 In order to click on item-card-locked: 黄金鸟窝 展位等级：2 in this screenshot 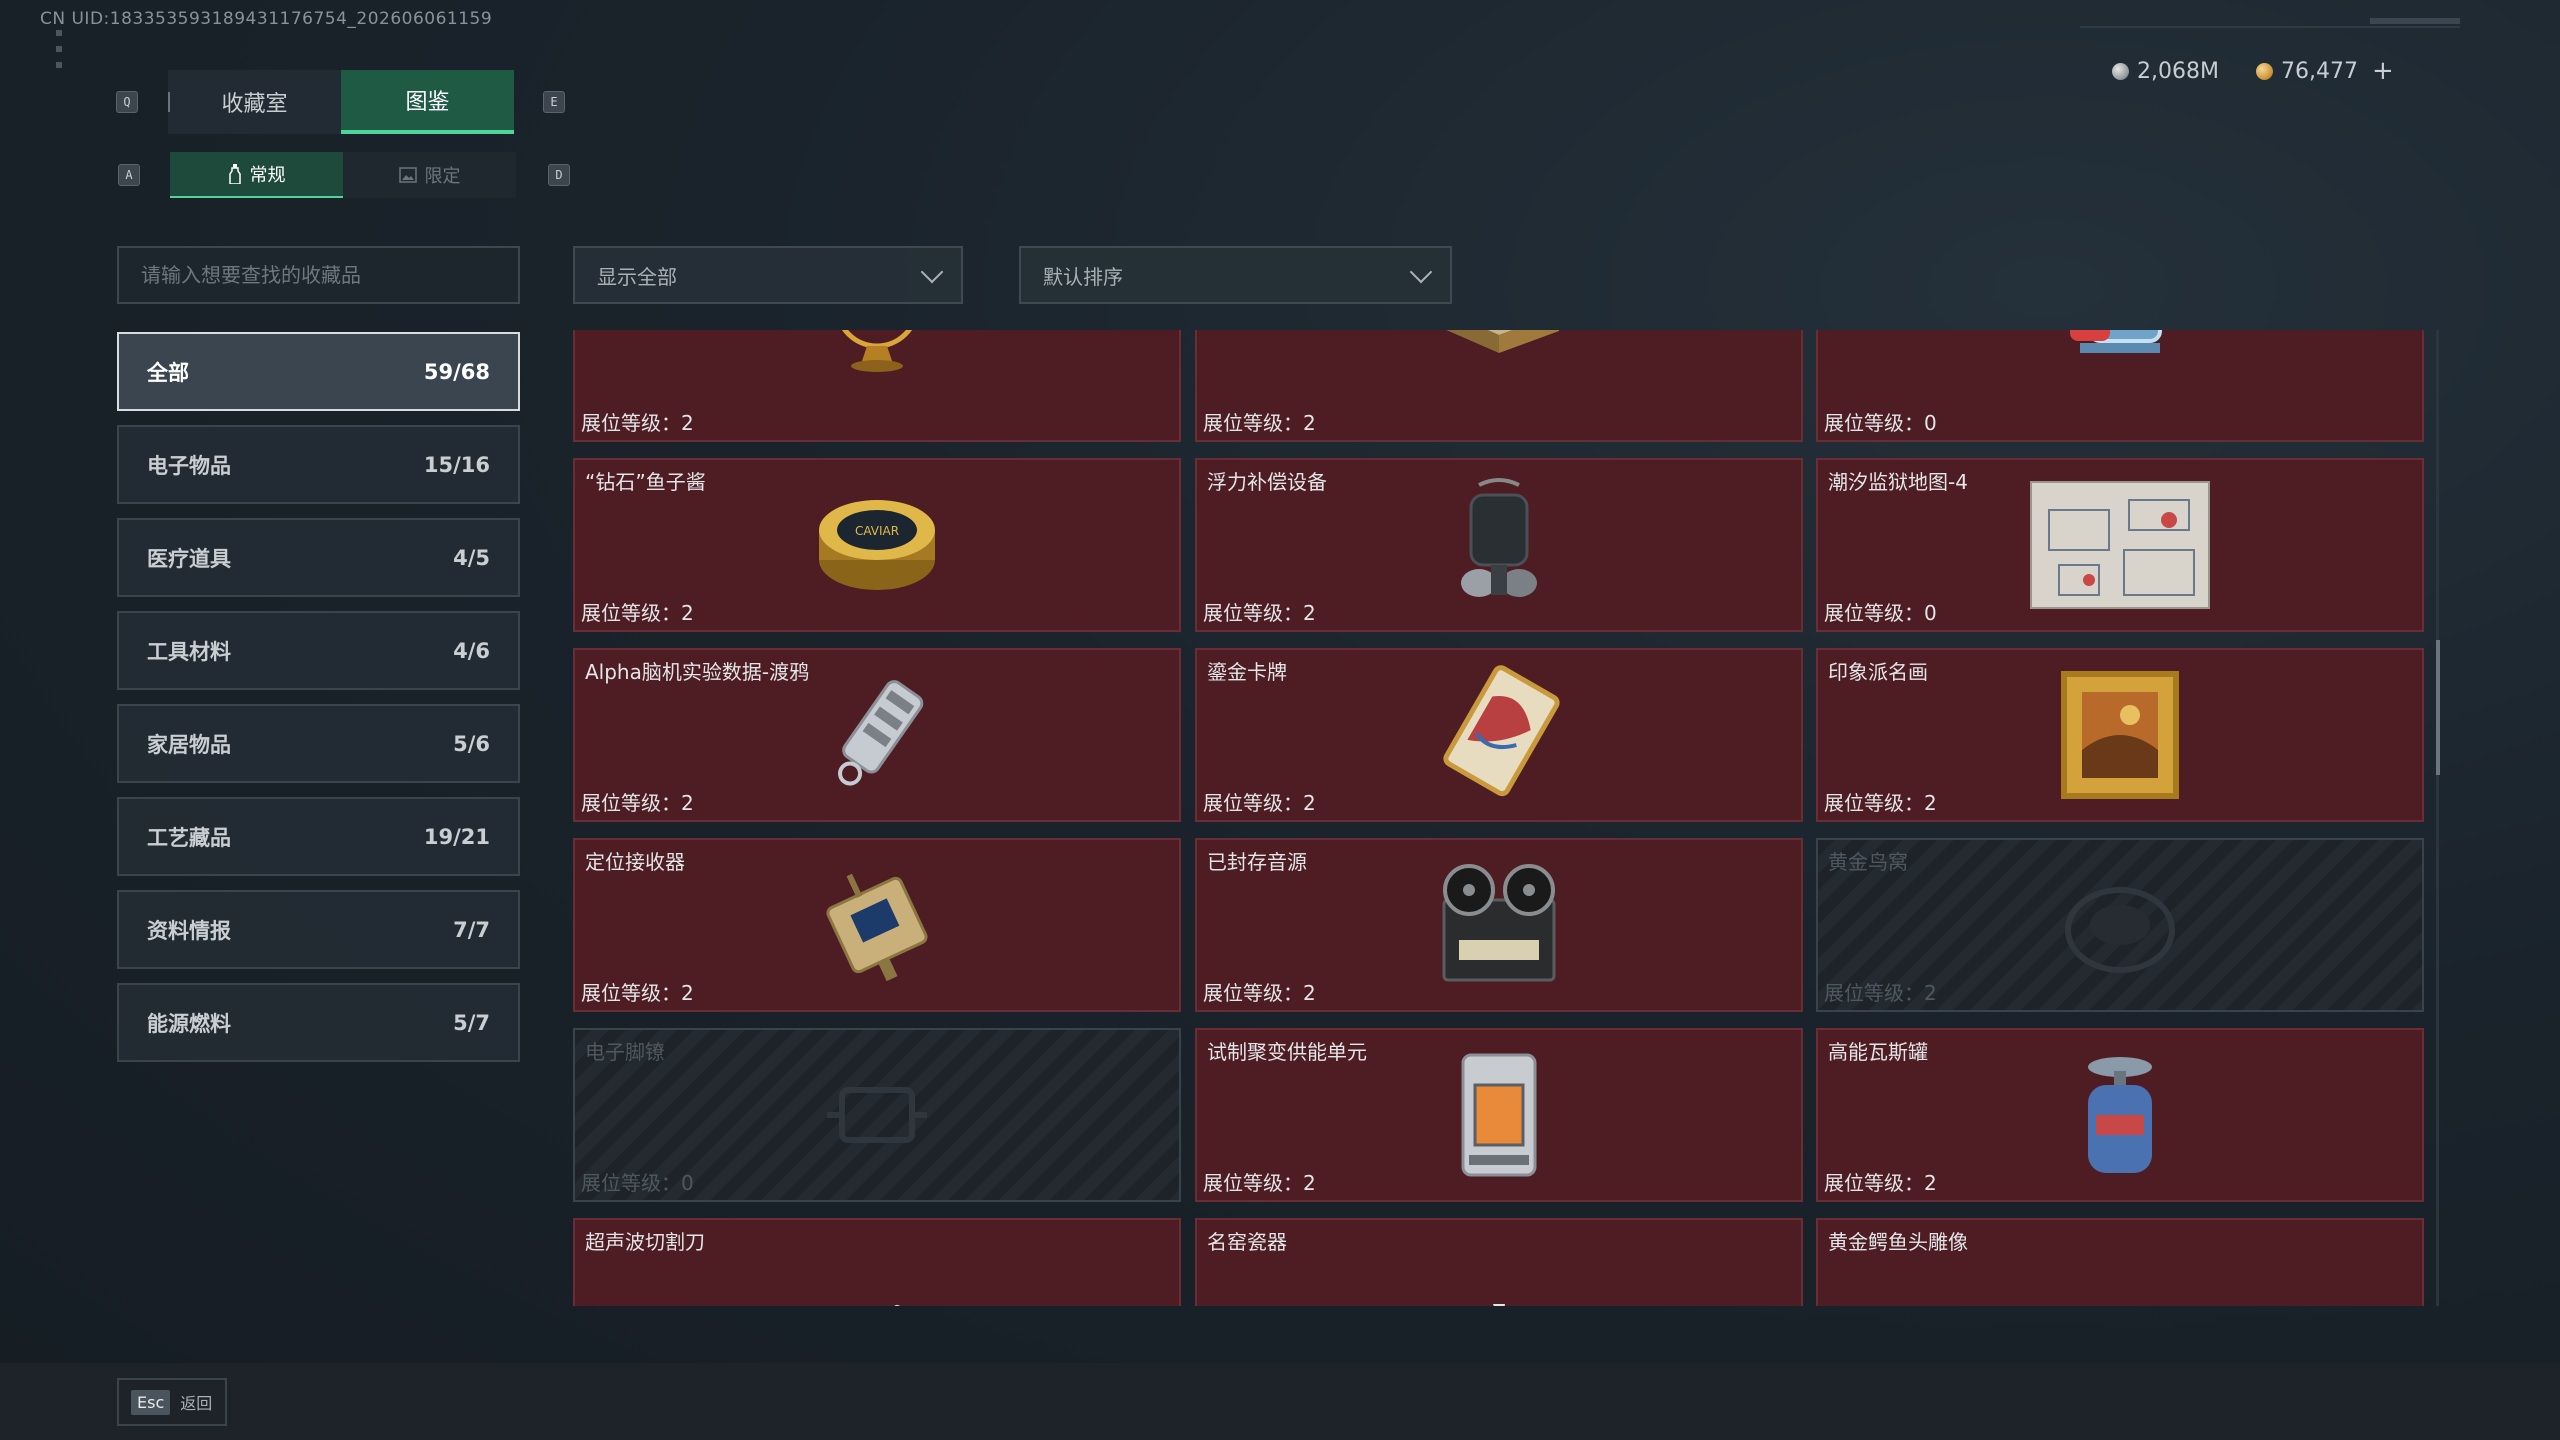, I will do `click(2120, 925)`.